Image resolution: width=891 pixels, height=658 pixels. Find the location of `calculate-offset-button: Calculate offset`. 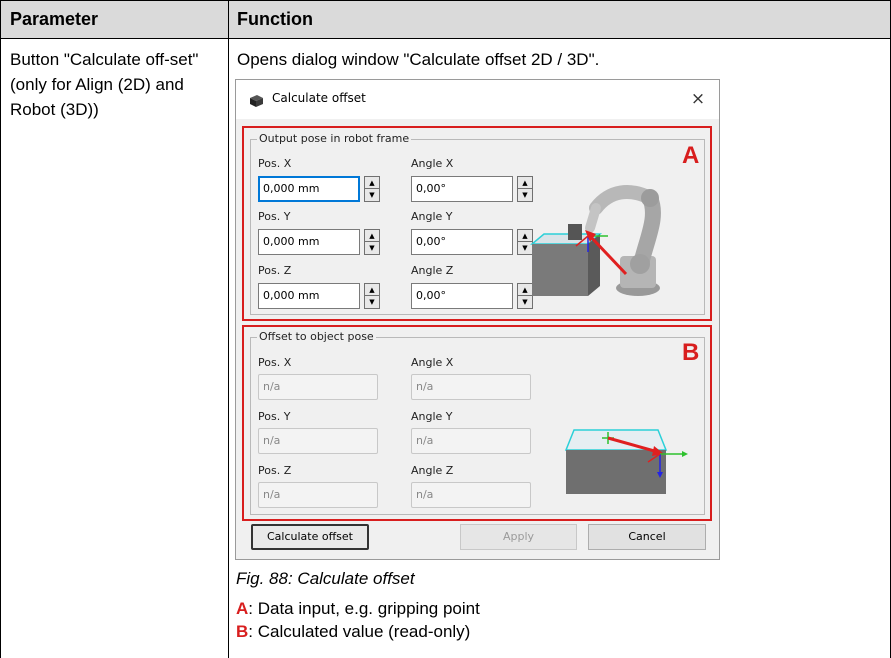

calculate-offset-button: Calculate offset is located at coordinates (310, 537).